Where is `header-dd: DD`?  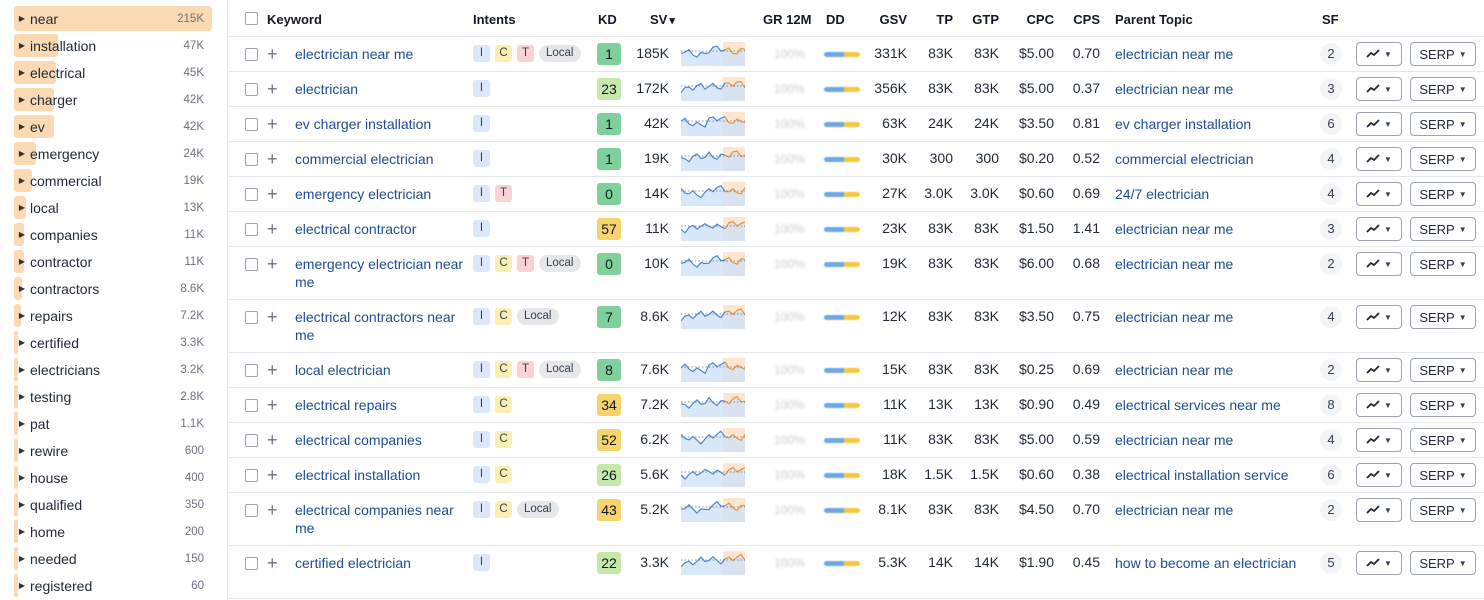 header-dd: DD is located at coordinates (835, 19).